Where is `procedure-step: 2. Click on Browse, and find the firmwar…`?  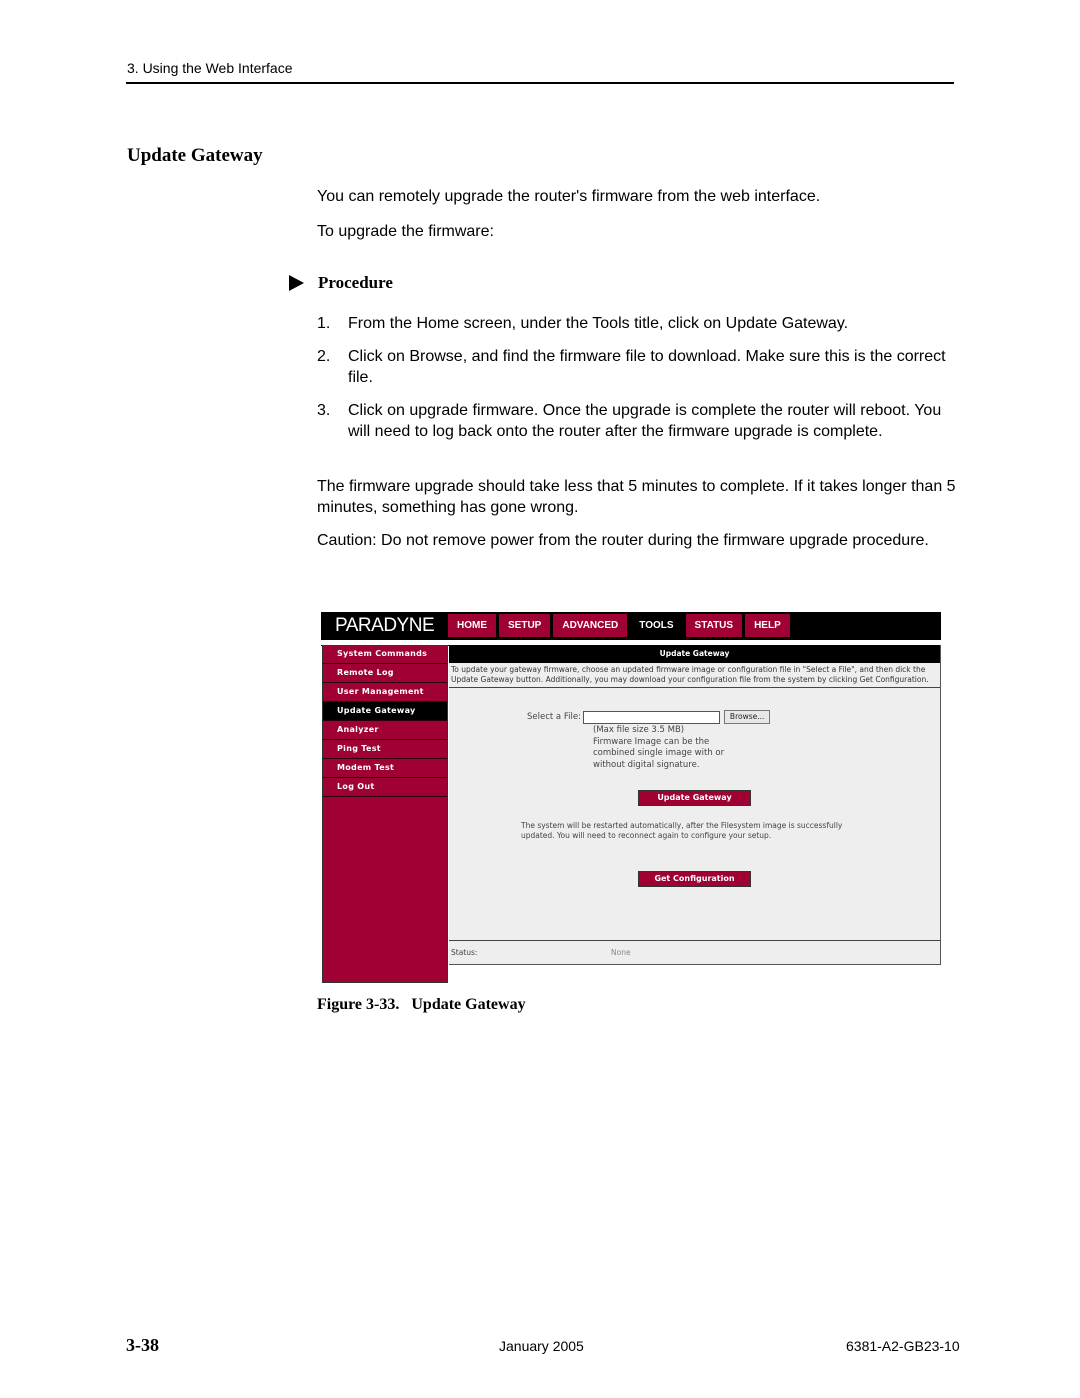
procedure-step: 2. Click on Browse, and find the firmwar… is located at coordinates (637, 367).